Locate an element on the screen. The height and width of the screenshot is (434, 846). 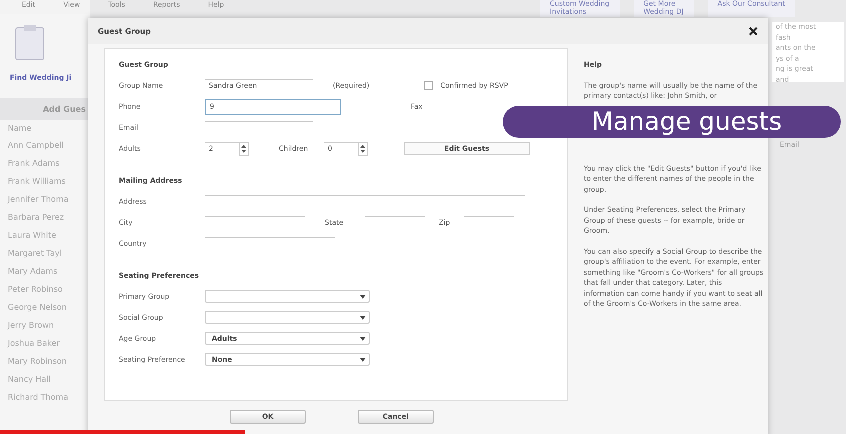
guest-name: Joshua Baker is located at coordinates (45, 344).